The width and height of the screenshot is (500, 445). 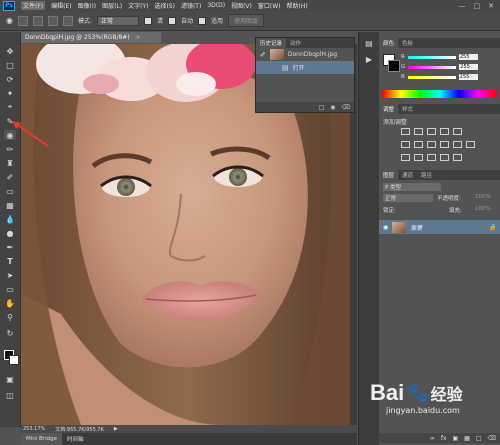 What do you see at coordinates (75, 439) in the screenshot?
I see `tab-timeline: 时间轴` at bounding box center [75, 439].